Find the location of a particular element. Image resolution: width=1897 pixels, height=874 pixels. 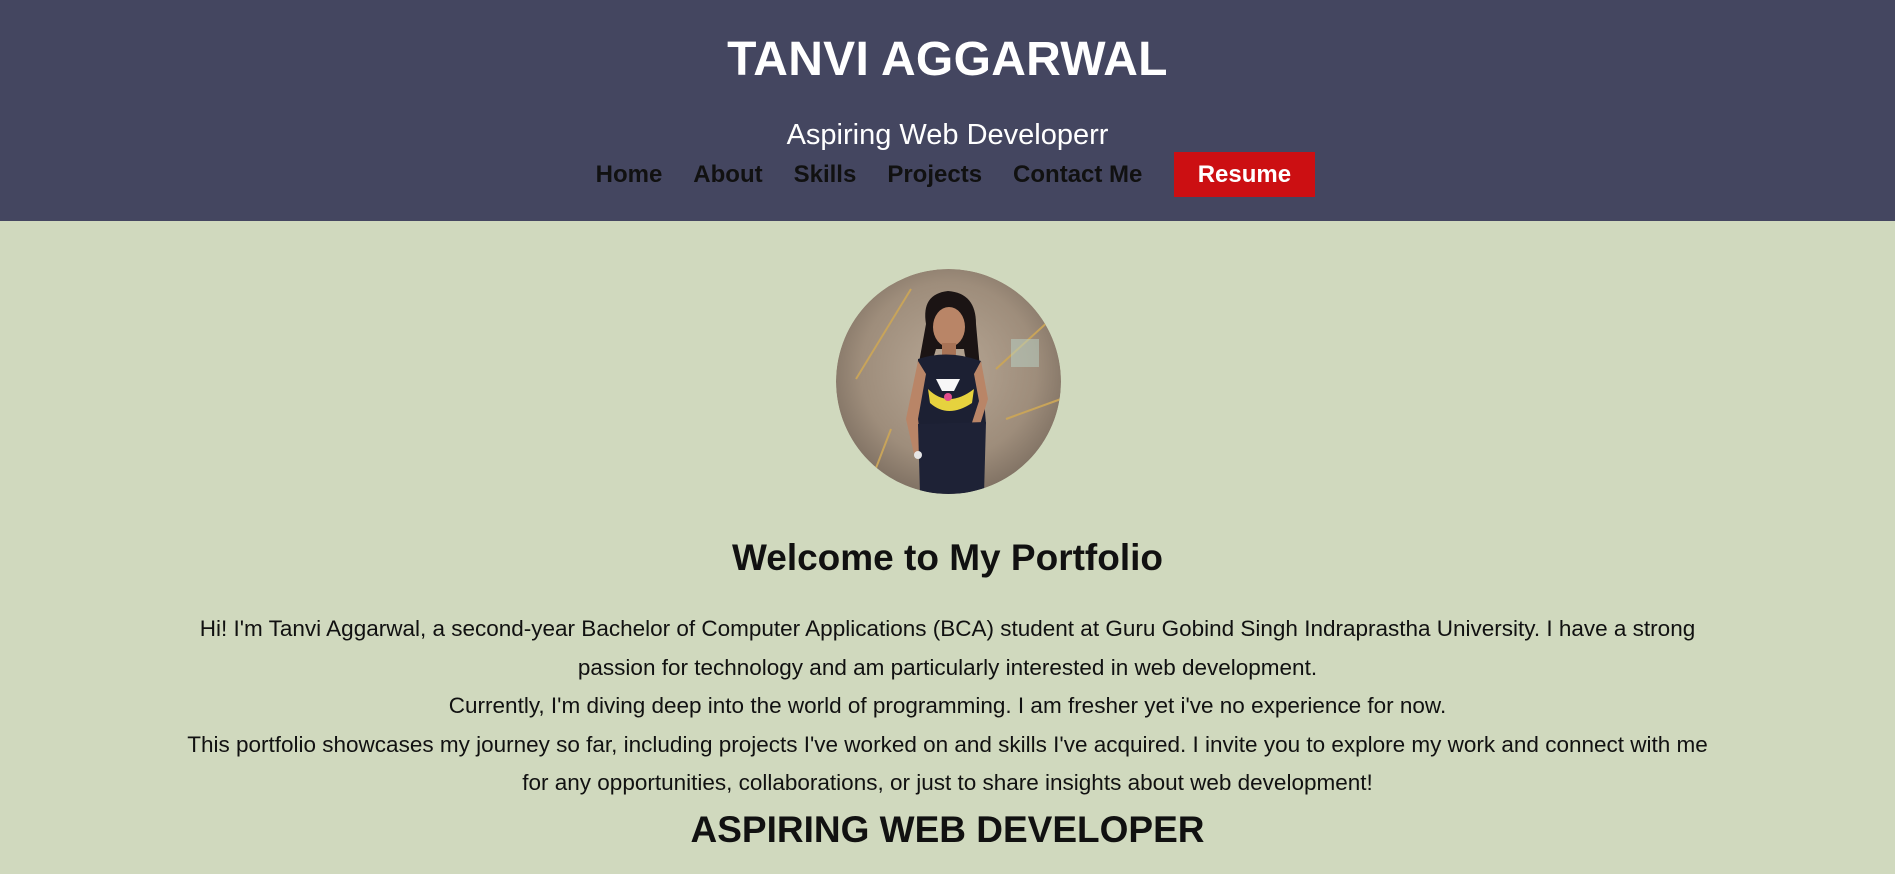

nav-link-about: About is located at coordinates (727, 174).